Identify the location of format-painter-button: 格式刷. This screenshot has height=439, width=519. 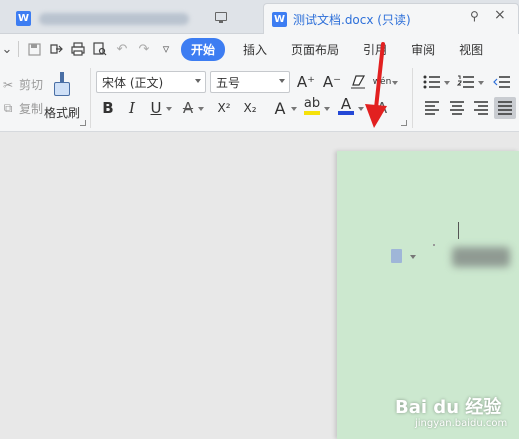
(62, 100).